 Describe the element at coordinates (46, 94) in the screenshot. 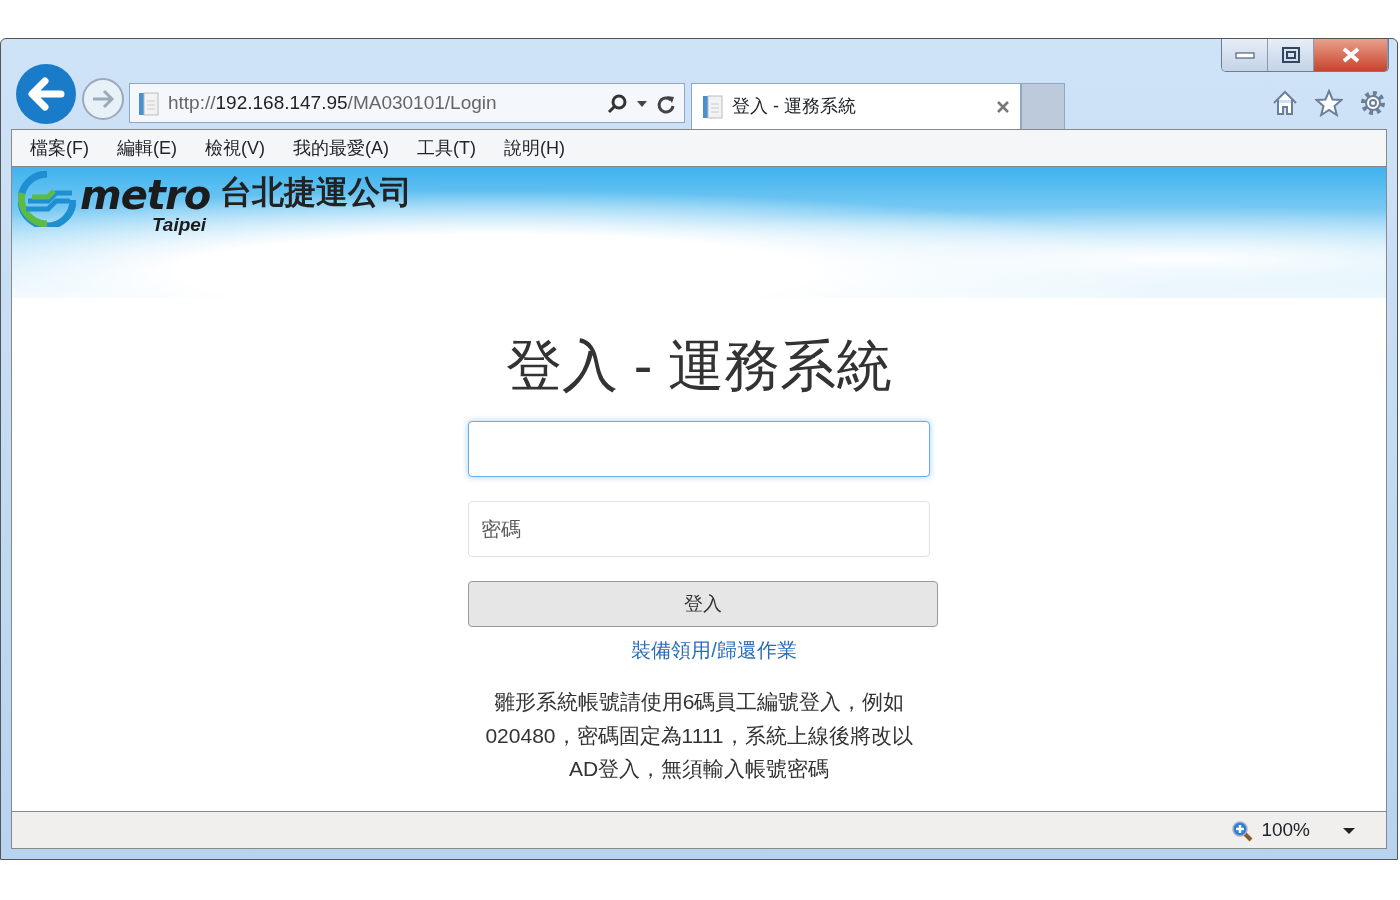

I see `back-button` at that location.